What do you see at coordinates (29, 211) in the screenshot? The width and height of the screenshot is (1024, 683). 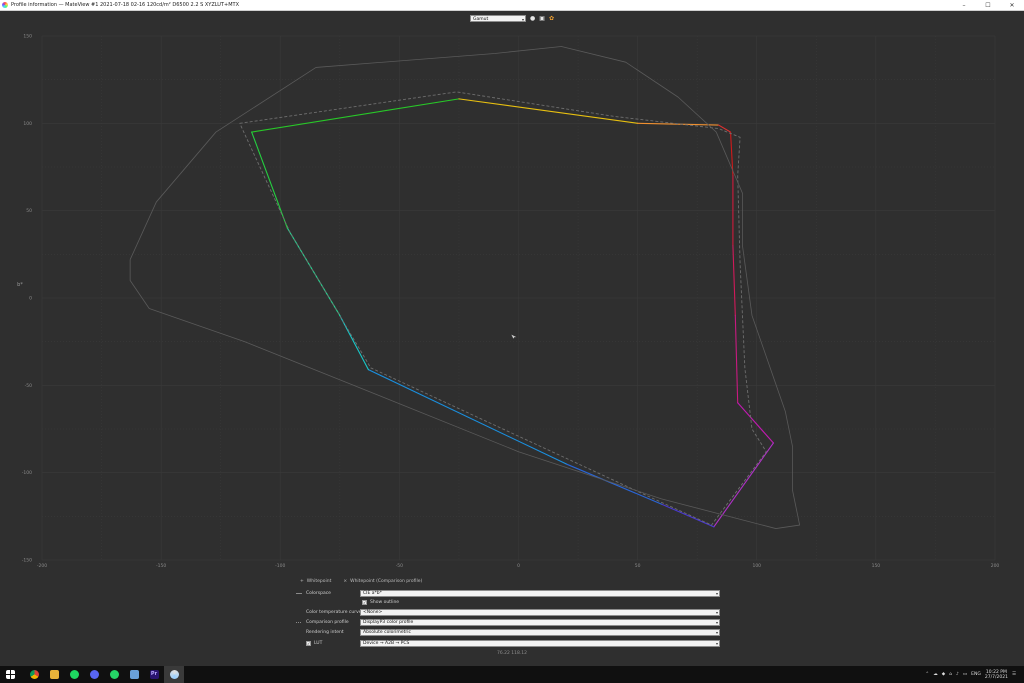 I see `y-tick-label: 50` at bounding box center [29, 211].